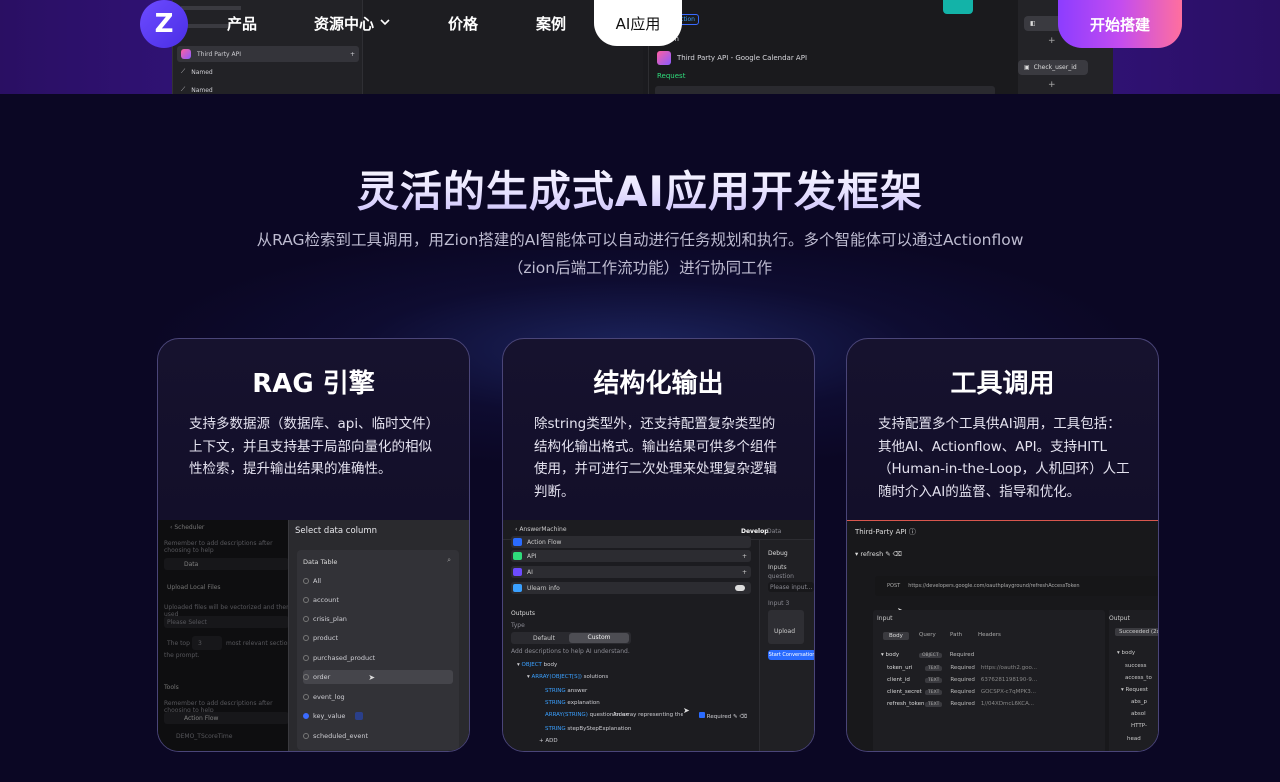  Describe the element at coordinates (638, 23) in the screenshot. I see `nav-item-ai-apps: AI应用` at that location.